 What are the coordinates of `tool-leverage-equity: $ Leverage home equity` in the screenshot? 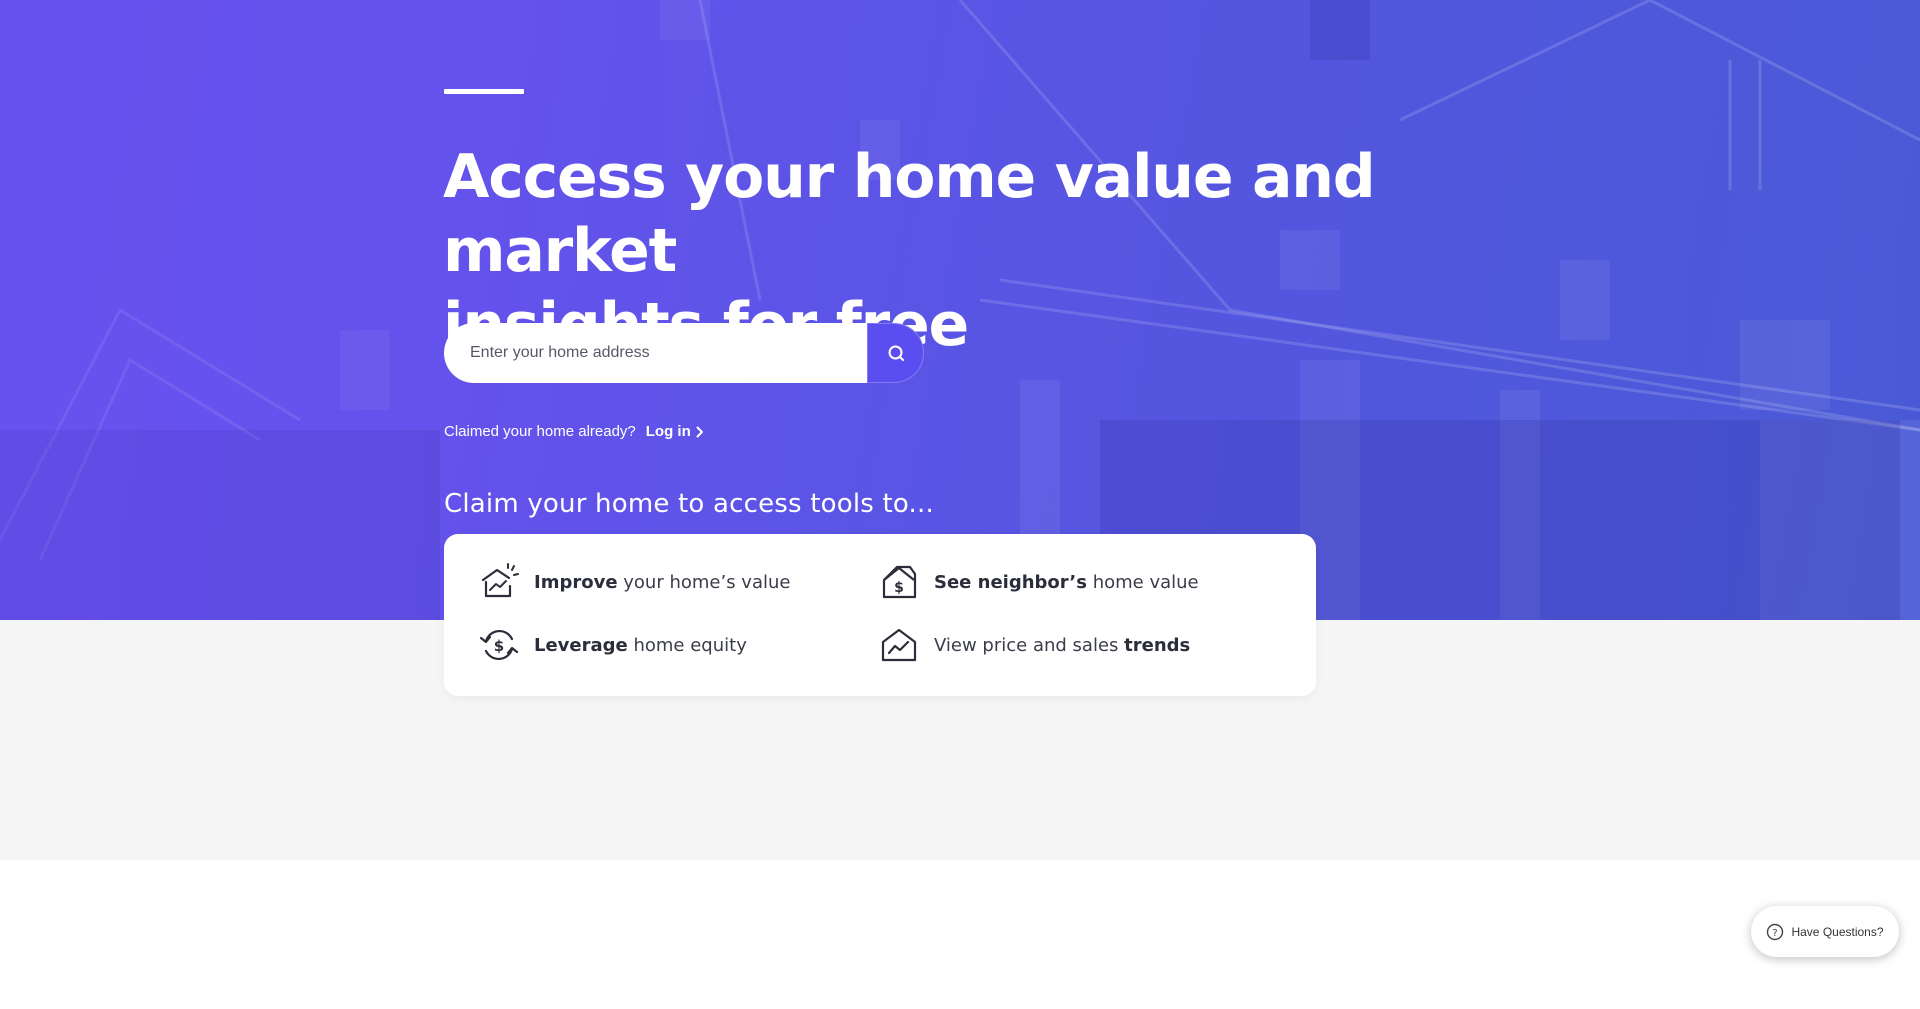 It's located at (613, 645).